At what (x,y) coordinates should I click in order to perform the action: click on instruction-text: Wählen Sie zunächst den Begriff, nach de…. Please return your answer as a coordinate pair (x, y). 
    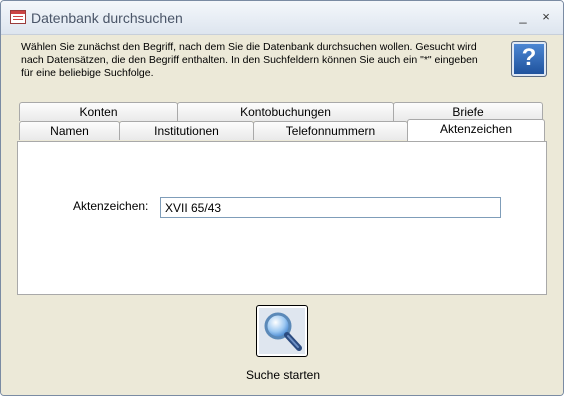
    Looking at the image, I should click on (249, 60).